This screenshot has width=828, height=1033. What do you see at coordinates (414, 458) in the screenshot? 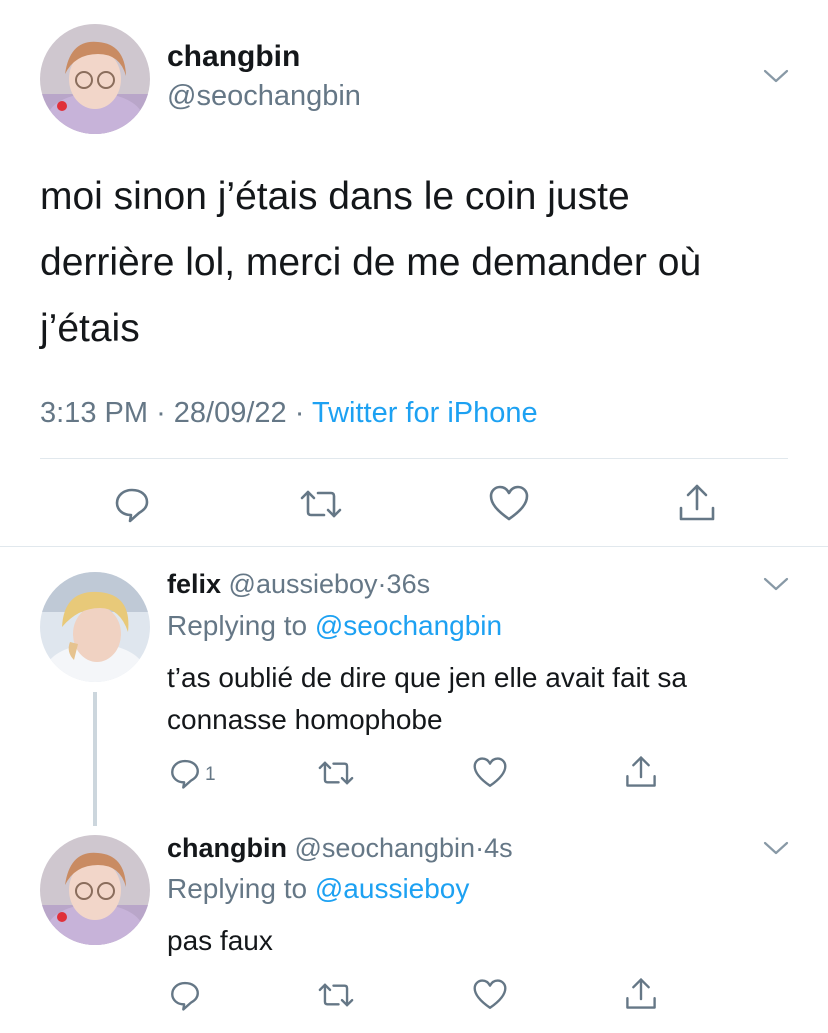
I see `divider` at bounding box center [414, 458].